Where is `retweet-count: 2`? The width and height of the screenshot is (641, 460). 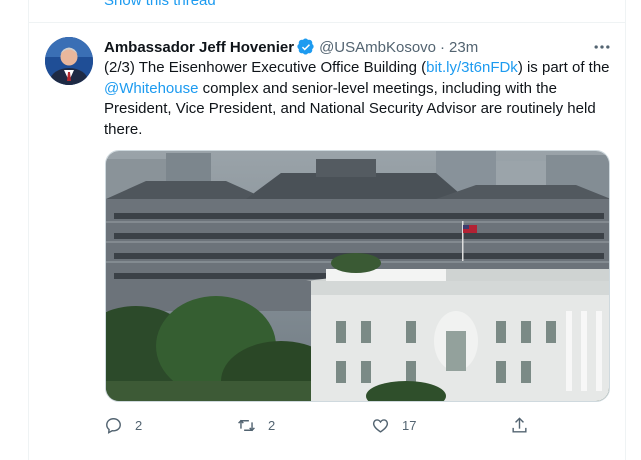
retweet-count: 2 is located at coordinates (272, 425).